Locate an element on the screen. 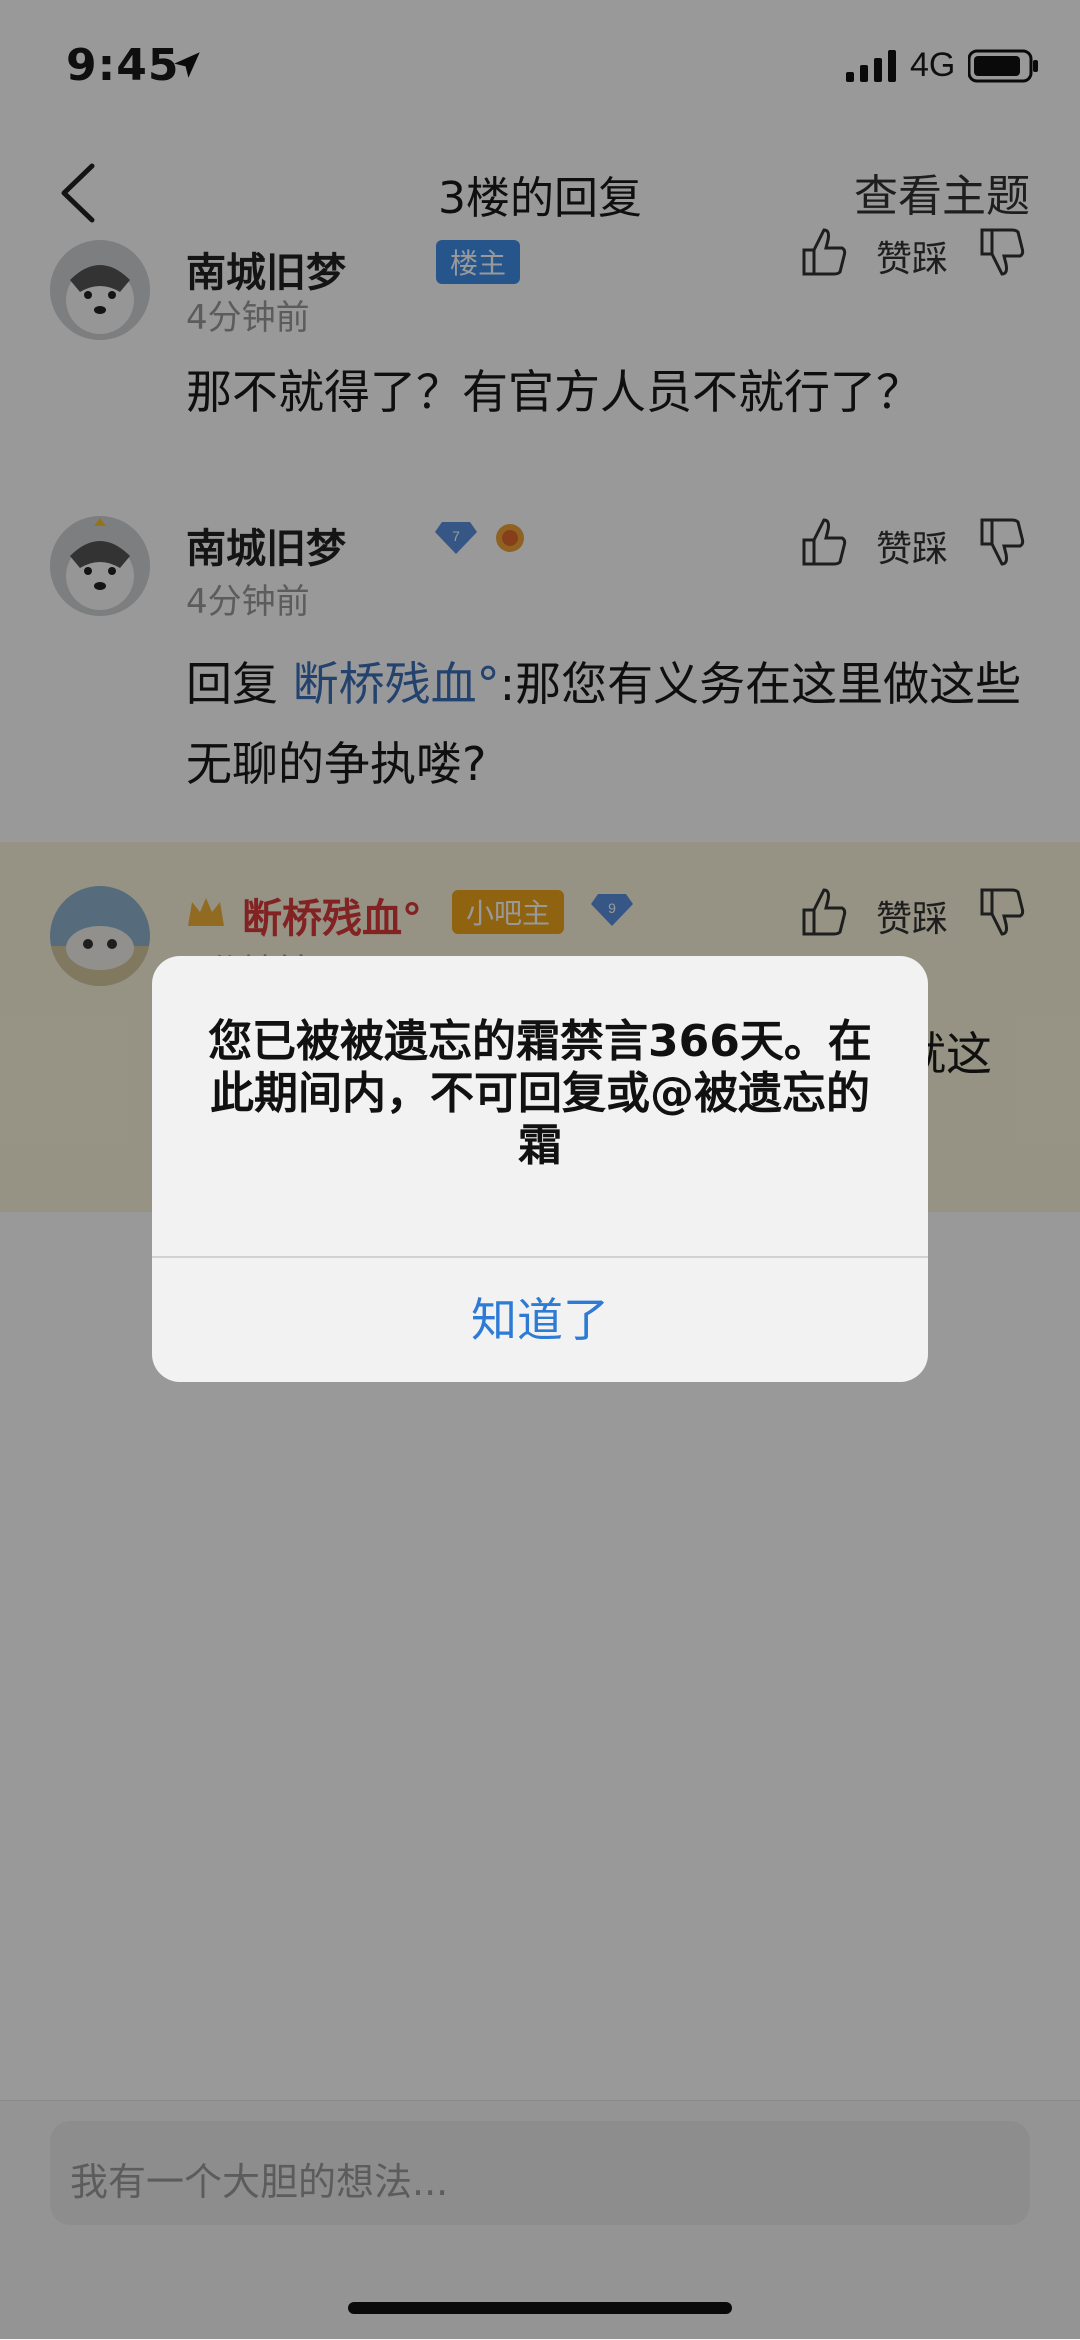 The image size is (1080, 2340). ban-alert-dialog: 您已被被遗忘的霜禁言366天。在此期间内，不可回复或@被遗忘的霜 知道了 is located at coordinates (540, 1169).